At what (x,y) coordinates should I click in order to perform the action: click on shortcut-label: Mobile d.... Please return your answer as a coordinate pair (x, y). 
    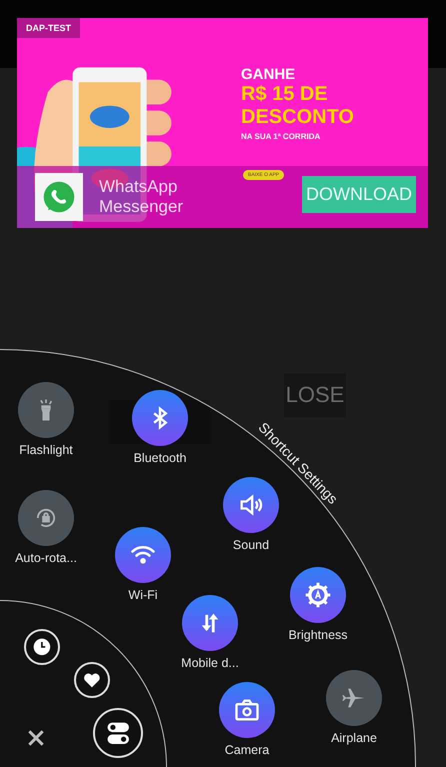
    Looking at the image, I should click on (210, 663).